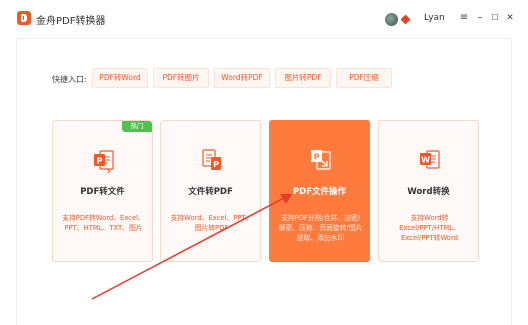  Describe the element at coordinates (495, 18) in the screenshot. I see `maximize-button: ☐` at that location.